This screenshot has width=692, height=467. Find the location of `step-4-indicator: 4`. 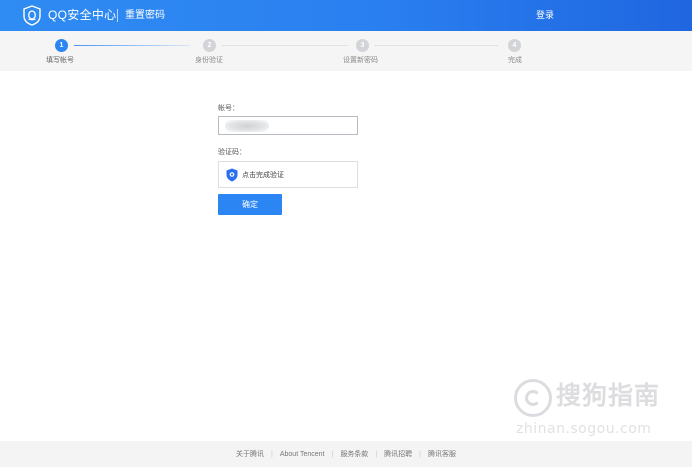

step-4-indicator: 4 is located at coordinates (514, 45).